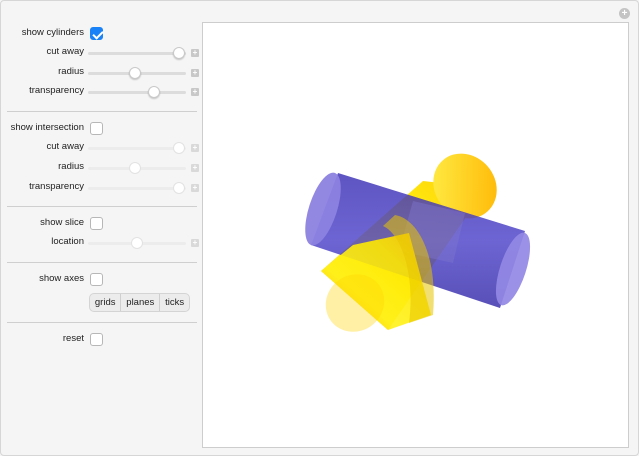 Image resolution: width=639 pixels, height=456 pixels. I want to click on cylinders-cut-away-slider, so click(137, 53).